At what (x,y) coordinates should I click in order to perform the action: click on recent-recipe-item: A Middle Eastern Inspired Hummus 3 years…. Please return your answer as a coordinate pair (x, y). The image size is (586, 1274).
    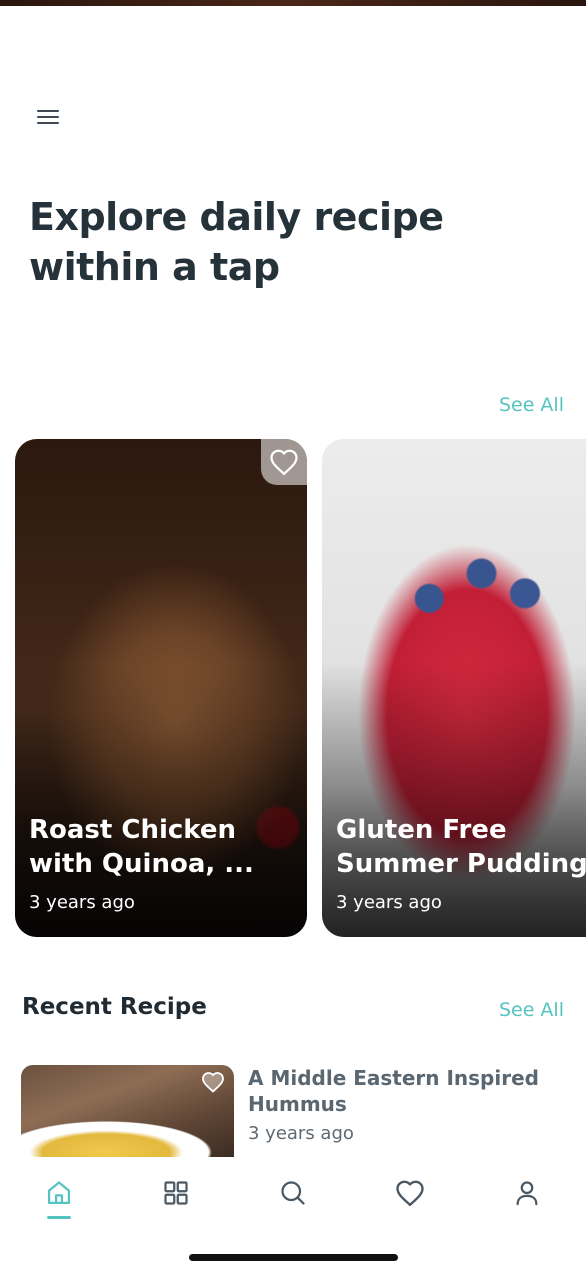
    Looking at the image, I should click on (293, 1111).